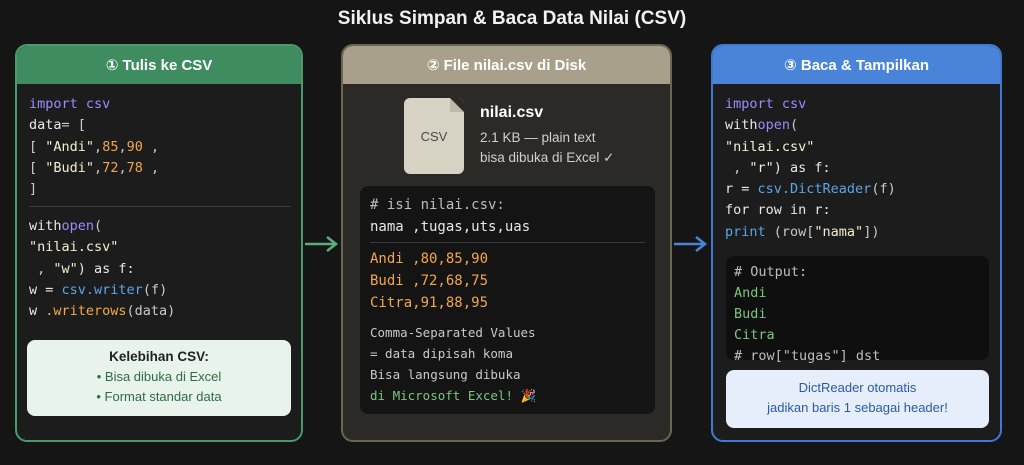  Describe the element at coordinates (741, 189) in the screenshot. I see `code-token: r =` at that location.